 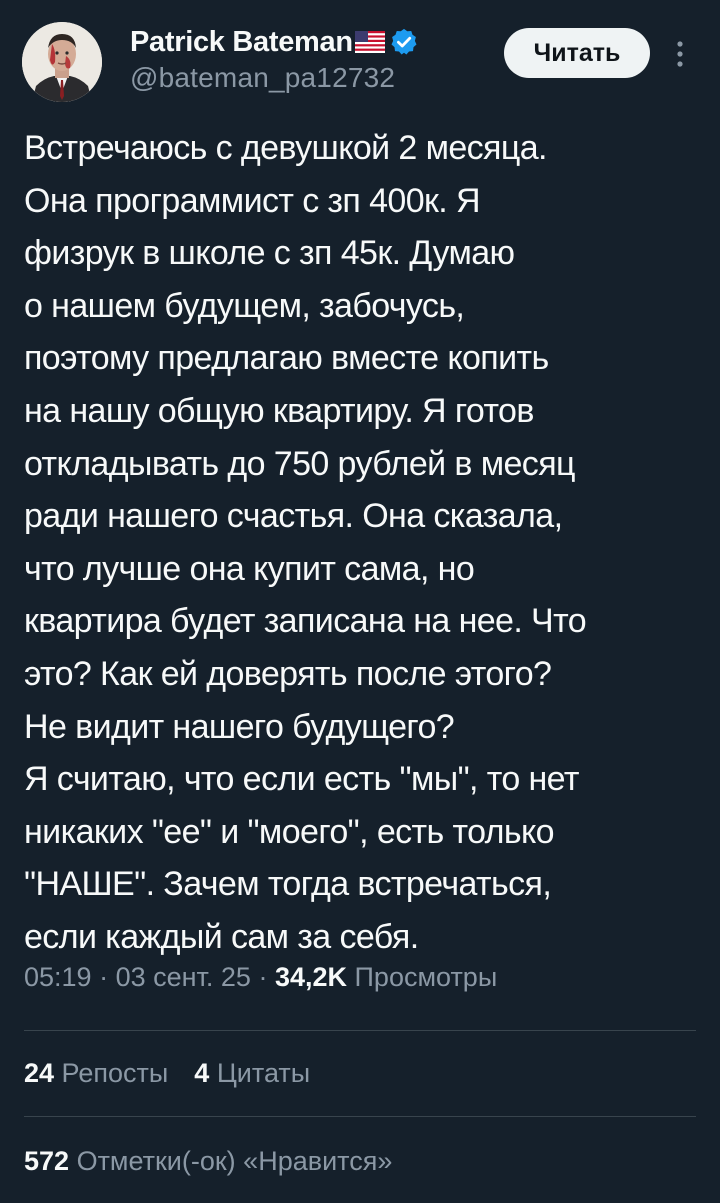 I want to click on reposts-link: 24 Репосты, so click(x=96, y=1073).